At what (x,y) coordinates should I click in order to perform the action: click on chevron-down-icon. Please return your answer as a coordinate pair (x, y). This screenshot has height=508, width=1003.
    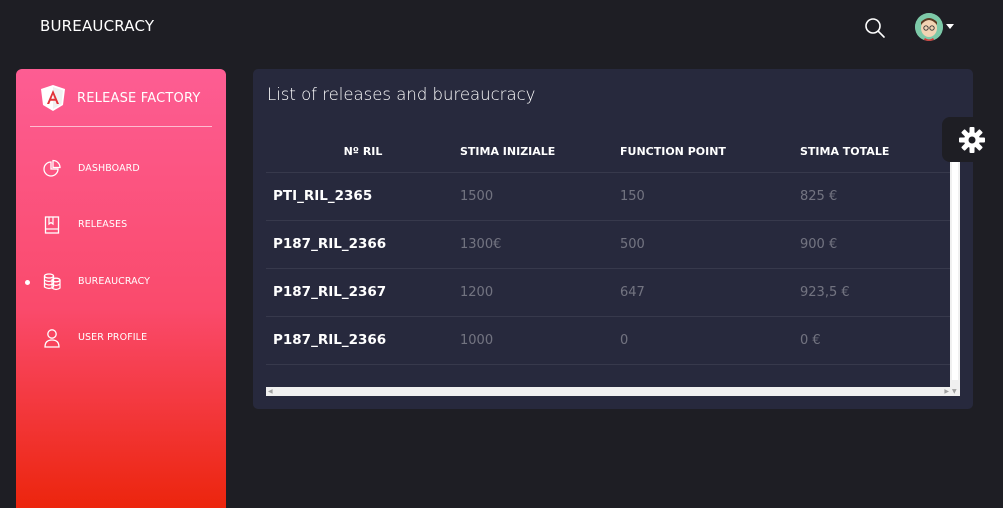
    Looking at the image, I should click on (950, 26).